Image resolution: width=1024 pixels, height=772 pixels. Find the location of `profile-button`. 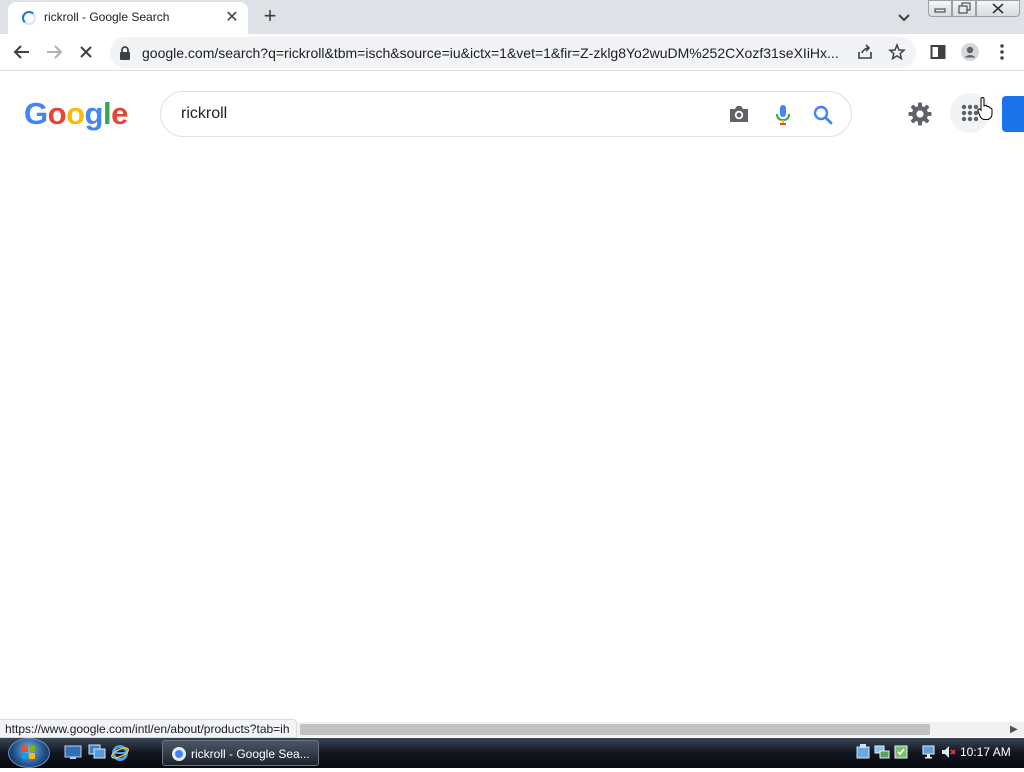

profile-button is located at coordinates (970, 52).